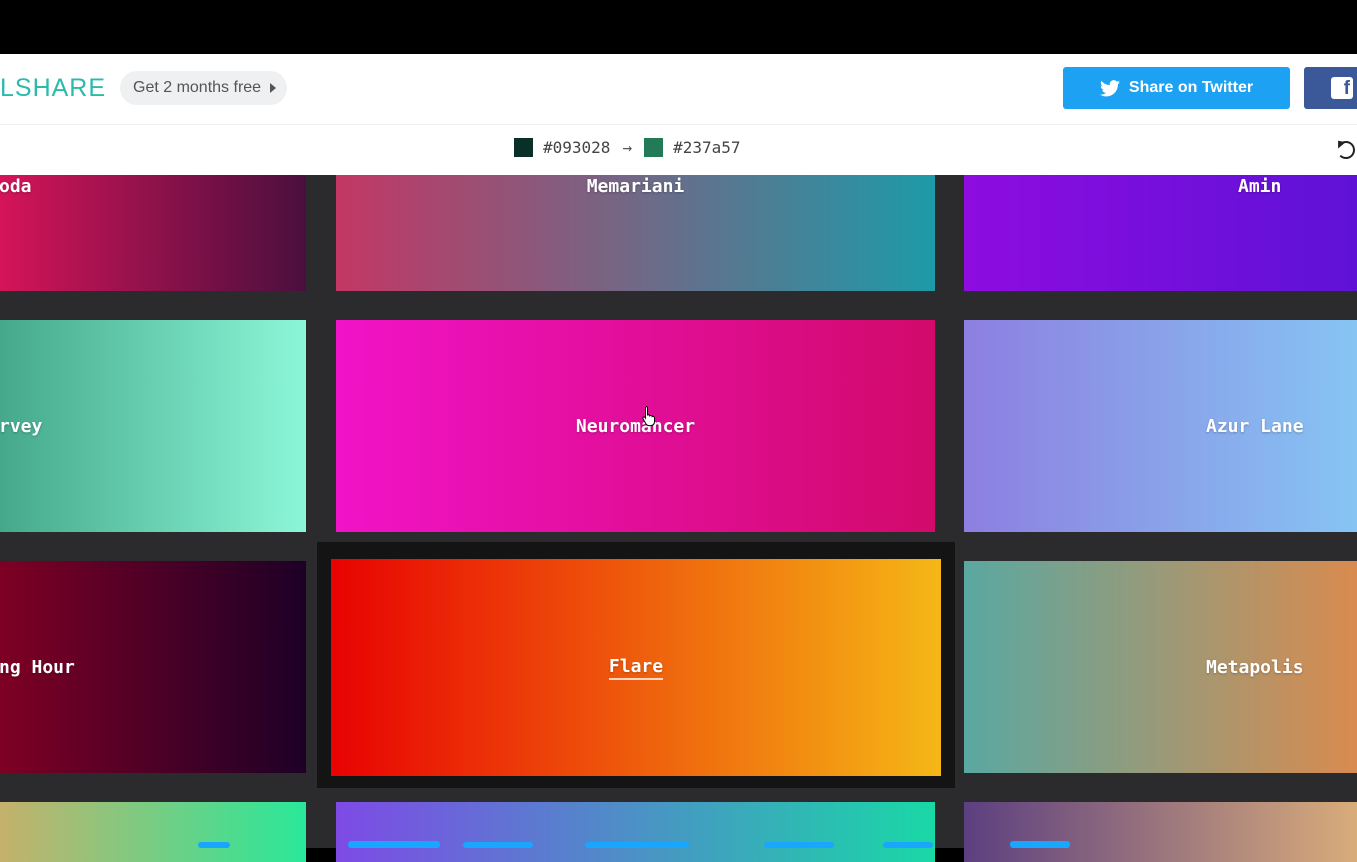 The width and height of the screenshot is (1357, 862). I want to click on gradient-tile: Neuromancer, so click(635, 426).